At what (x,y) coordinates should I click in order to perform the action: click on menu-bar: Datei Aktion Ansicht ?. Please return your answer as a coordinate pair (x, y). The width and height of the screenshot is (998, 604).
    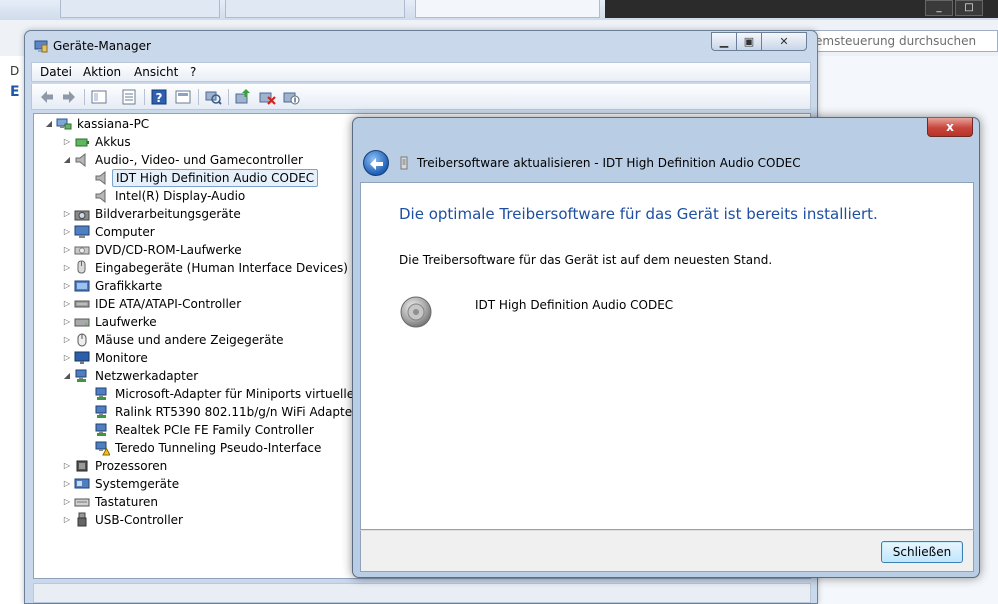
    Looking at the image, I should click on (421, 72).